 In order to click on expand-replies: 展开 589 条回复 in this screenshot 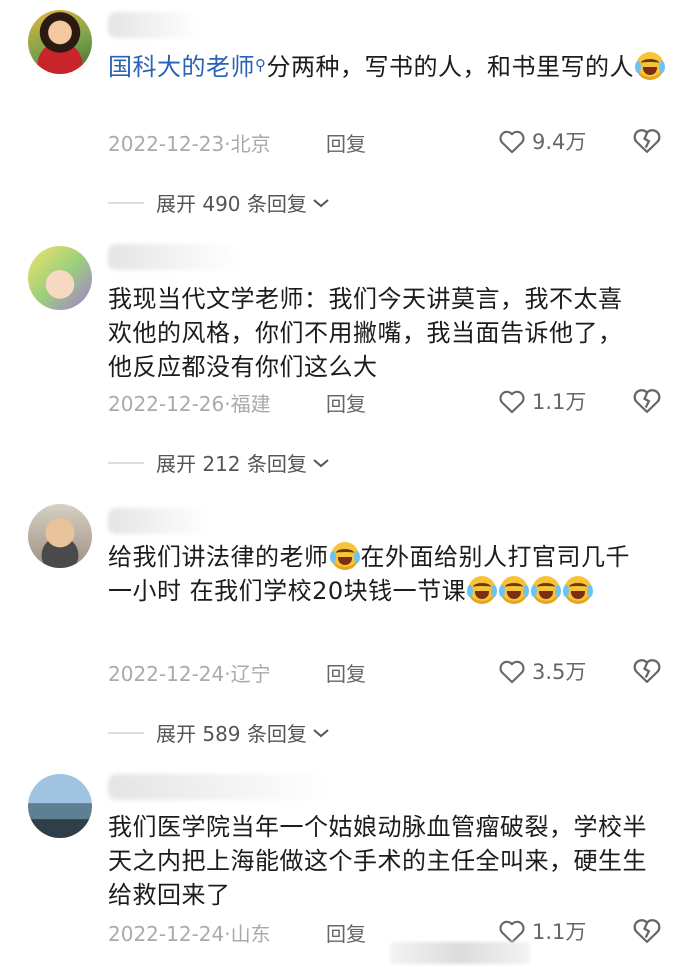, I will do `click(219, 732)`.